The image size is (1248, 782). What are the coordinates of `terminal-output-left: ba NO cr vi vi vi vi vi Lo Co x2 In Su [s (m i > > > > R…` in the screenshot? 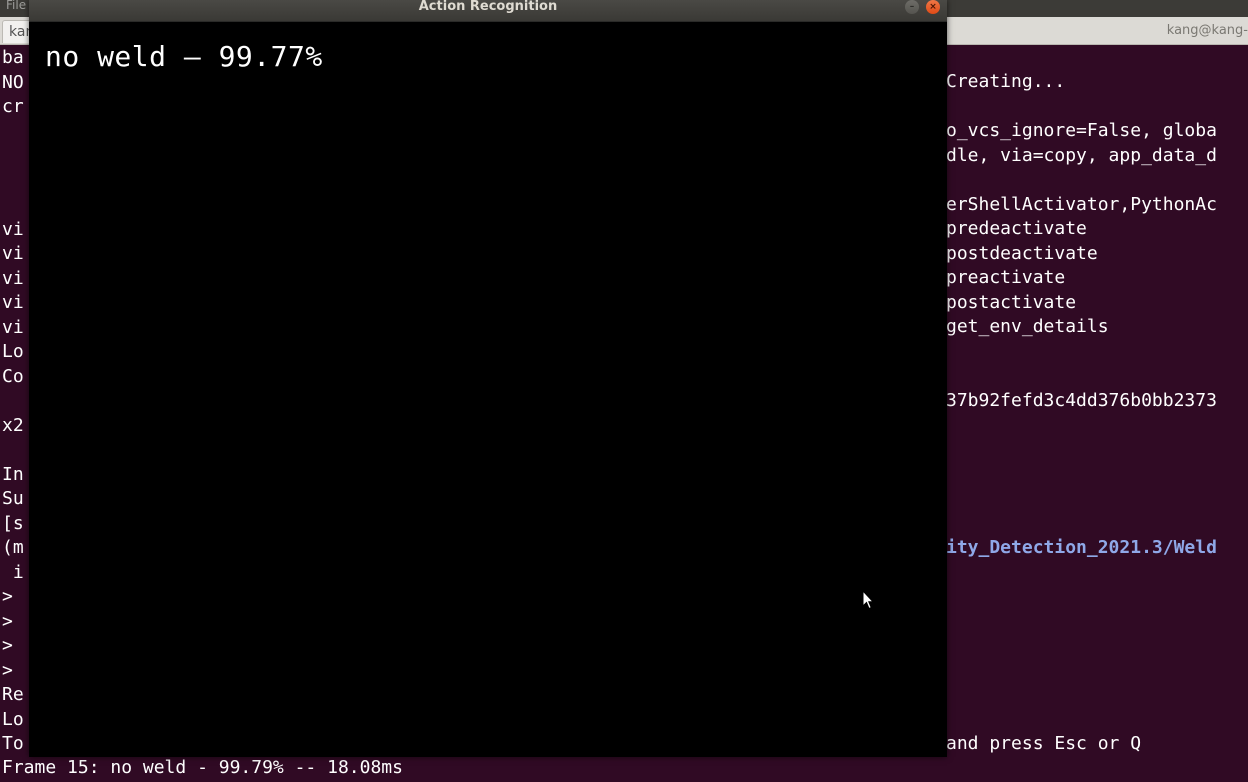 It's located at (16, 402).